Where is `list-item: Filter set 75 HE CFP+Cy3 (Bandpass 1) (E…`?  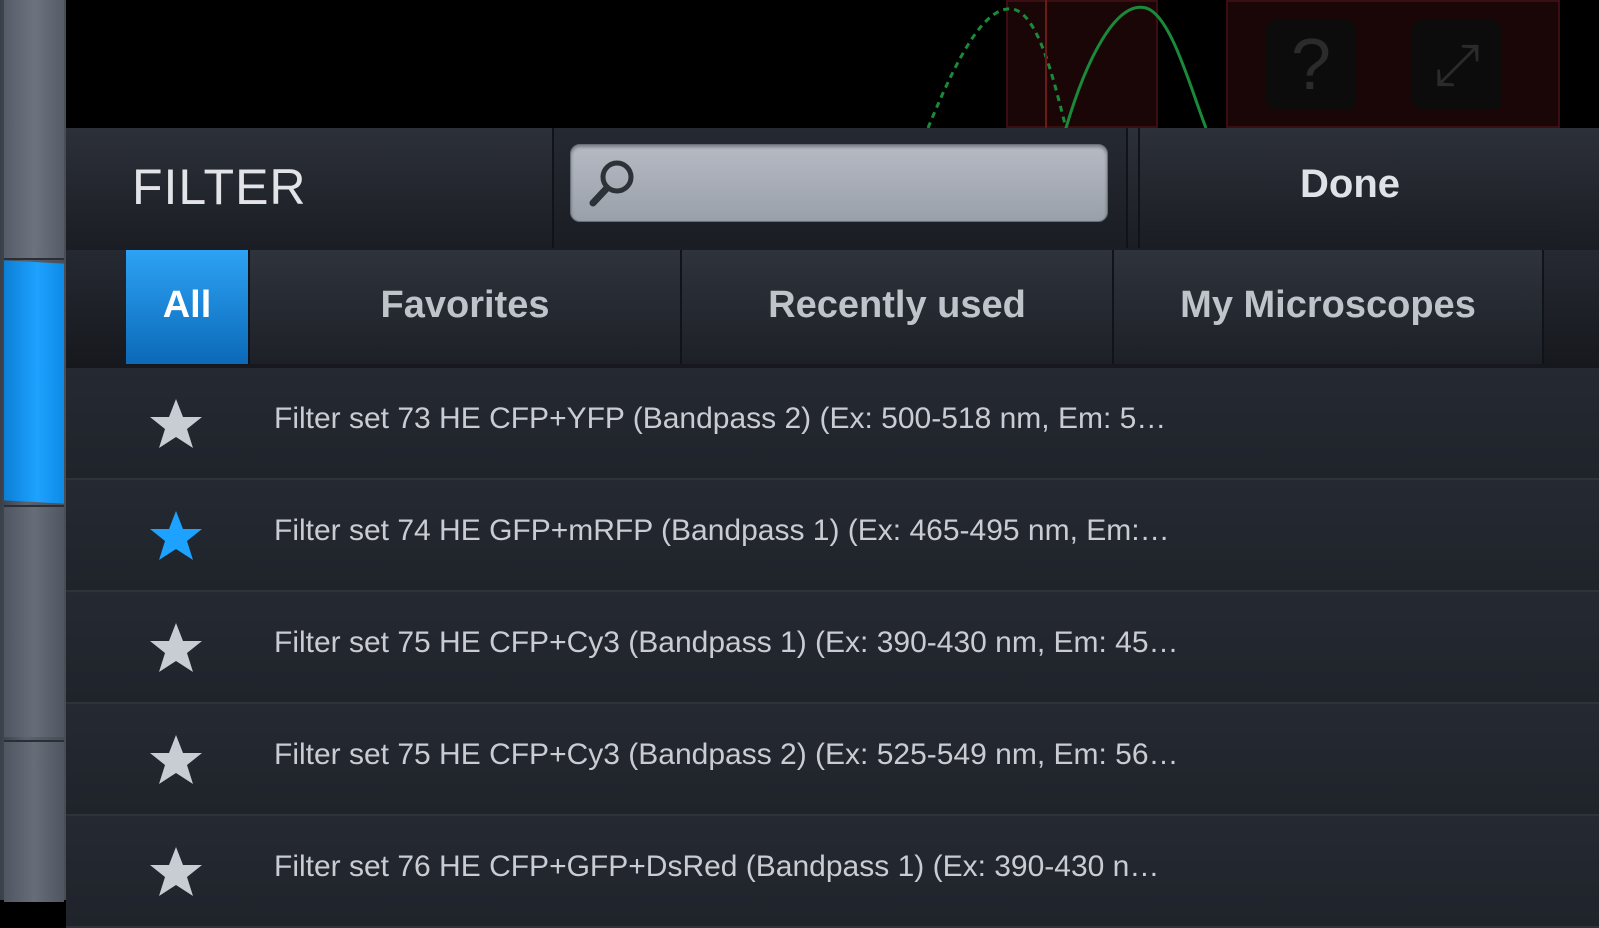
list-item: Filter set 75 HE CFP+Cy3 (Bandpass 1) (E… is located at coordinates (832, 648).